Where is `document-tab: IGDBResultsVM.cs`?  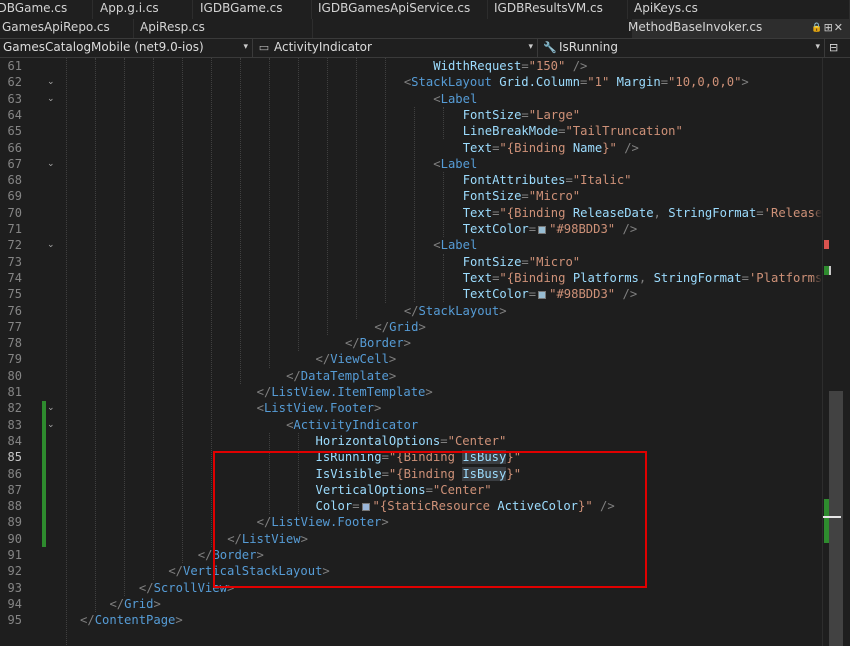 document-tab: IGDBResultsVM.cs is located at coordinates (560, 9).